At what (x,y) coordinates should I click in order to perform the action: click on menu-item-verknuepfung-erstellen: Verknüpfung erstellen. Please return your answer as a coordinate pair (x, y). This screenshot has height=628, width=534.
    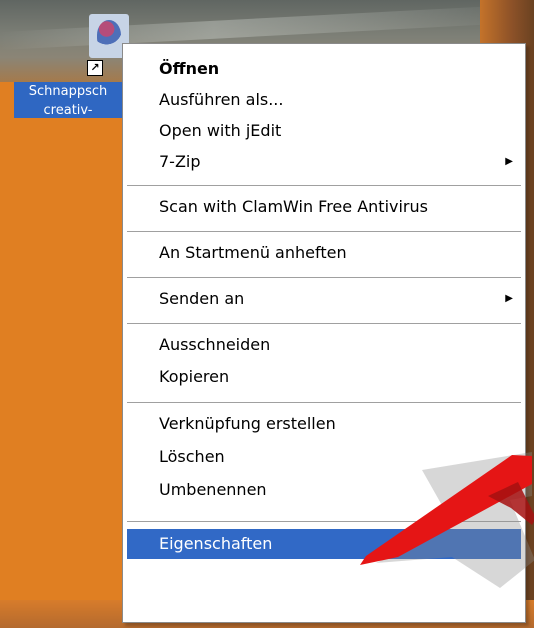
    Looking at the image, I should click on (324, 424).